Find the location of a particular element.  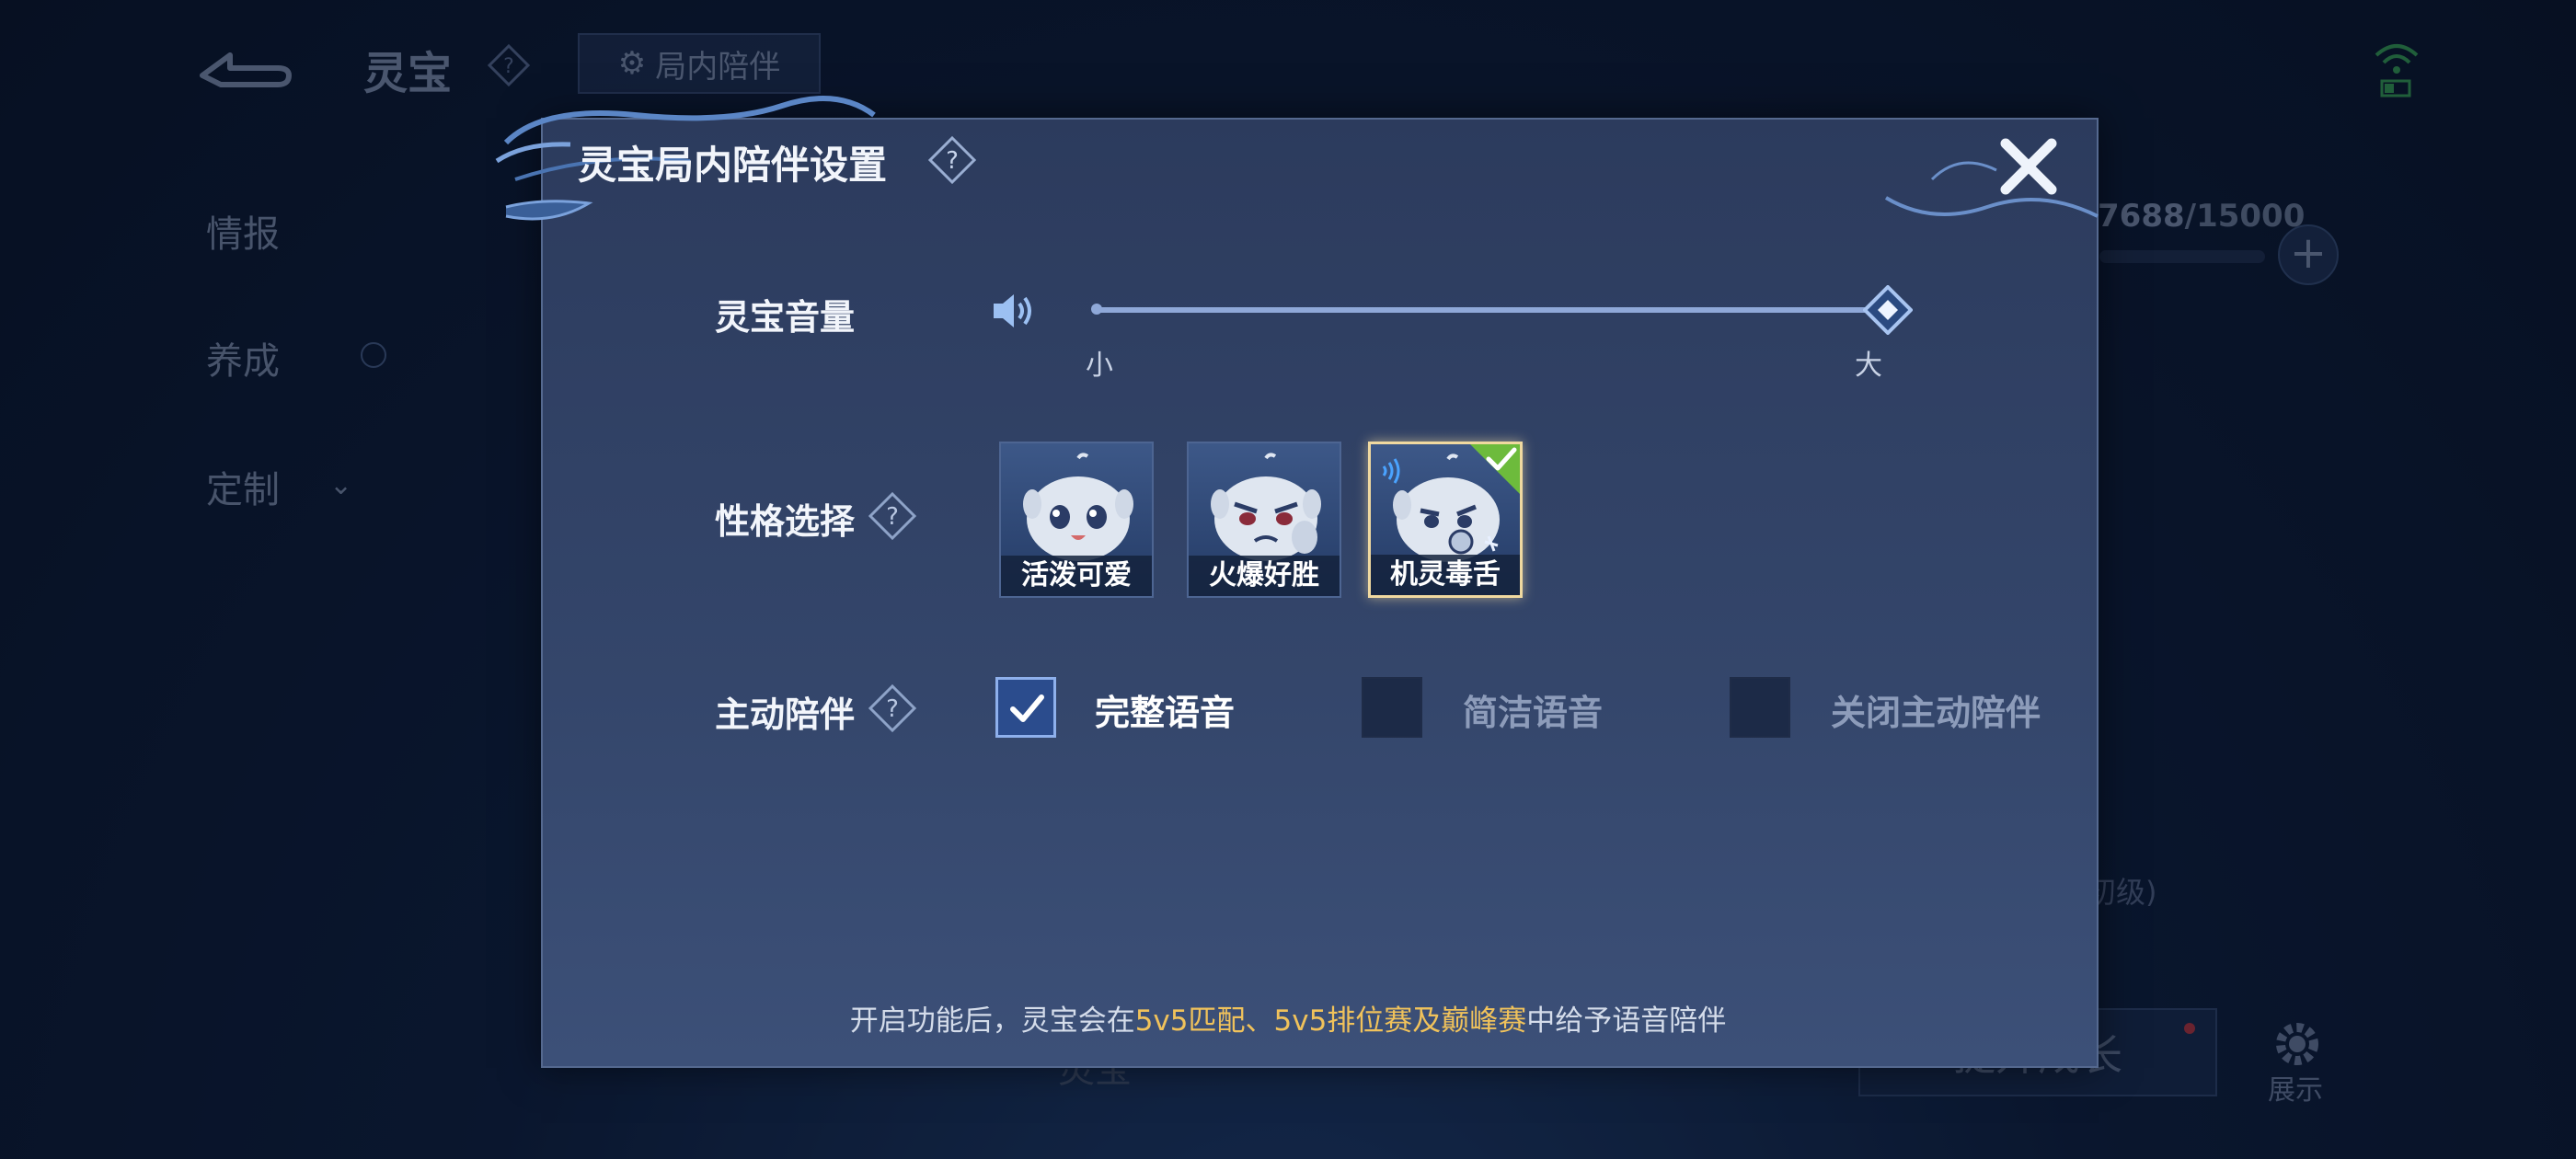

volume-slider-thumb is located at coordinates (1888, 310).